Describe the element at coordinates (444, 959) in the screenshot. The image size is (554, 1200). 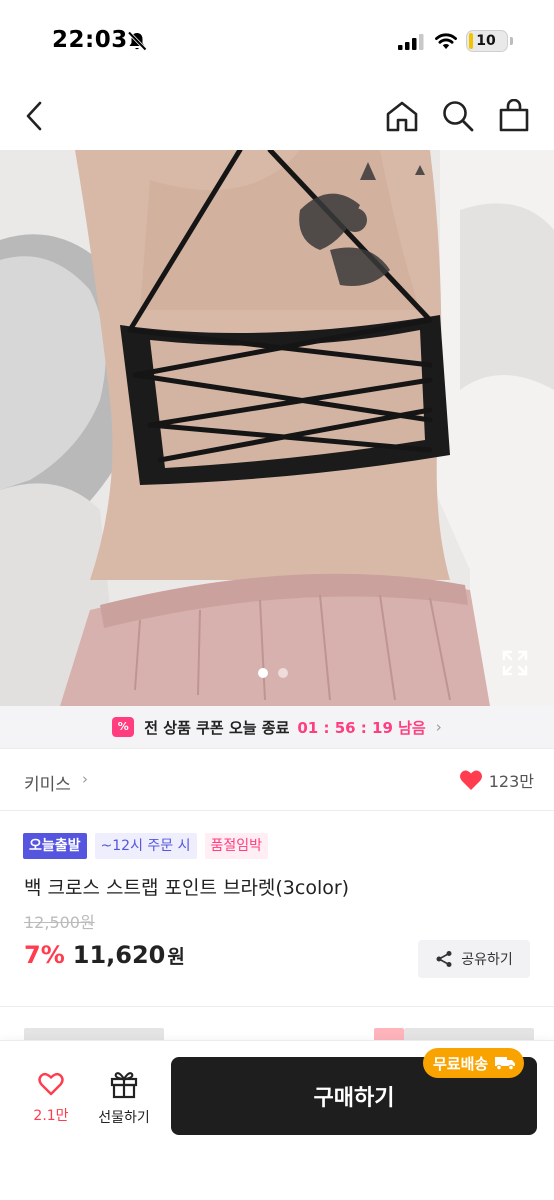
I see `share-icon` at that location.